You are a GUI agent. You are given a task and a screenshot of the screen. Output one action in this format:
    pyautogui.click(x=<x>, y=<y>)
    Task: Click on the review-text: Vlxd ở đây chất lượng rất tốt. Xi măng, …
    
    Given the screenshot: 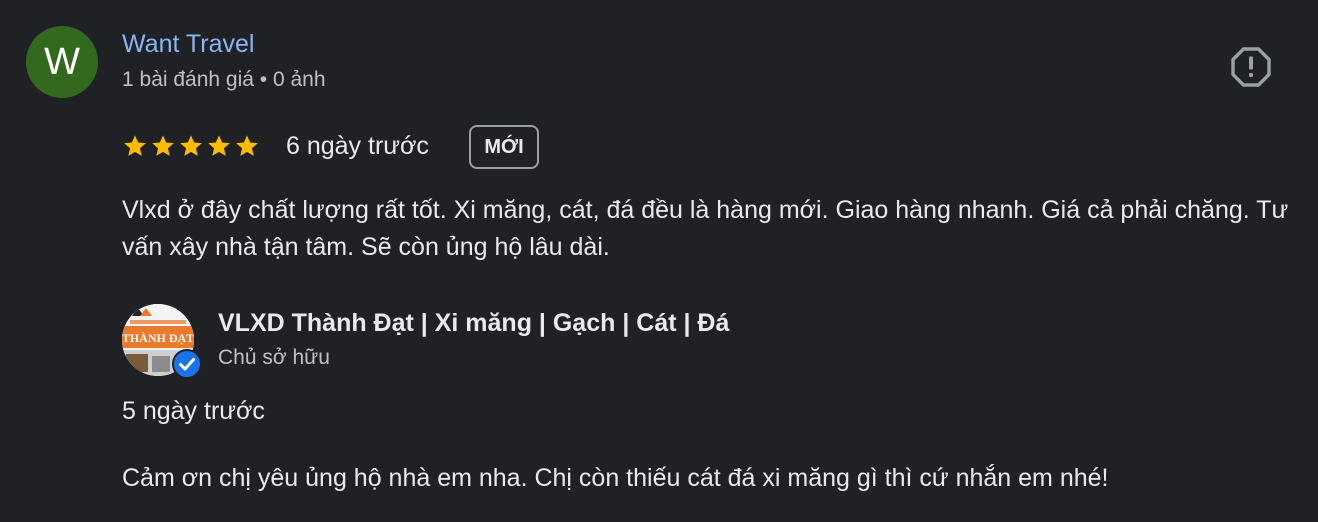 What is the action you would take?
    pyautogui.click(x=705, y=228)
    